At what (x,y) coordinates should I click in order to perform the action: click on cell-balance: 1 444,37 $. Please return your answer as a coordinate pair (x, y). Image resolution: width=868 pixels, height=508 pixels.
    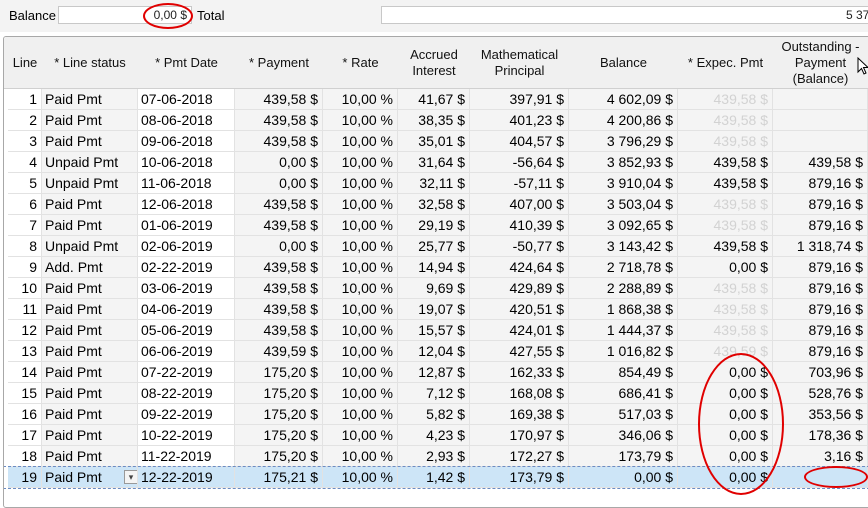
    Looking at the image, I should click on (623, 330).